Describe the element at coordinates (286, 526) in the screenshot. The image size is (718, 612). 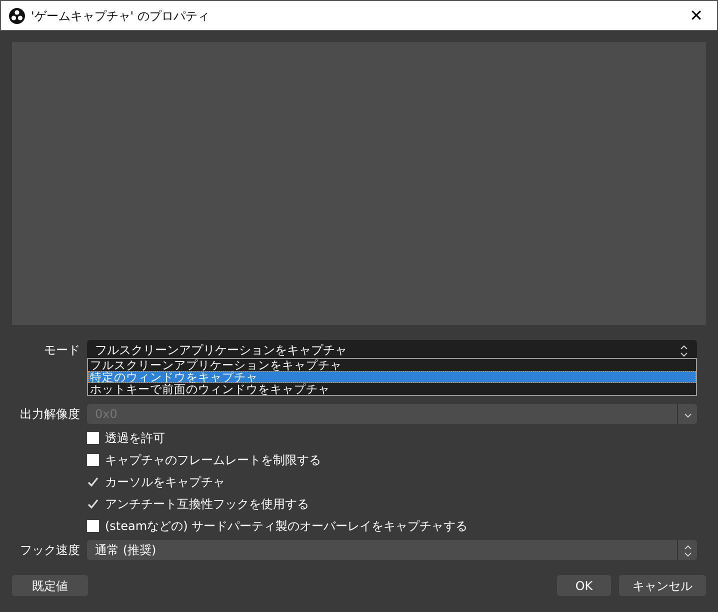
I see `checkbox-label: (steamなどの) サードパーティ製のオーバーレイをキャプチャする` at that location.